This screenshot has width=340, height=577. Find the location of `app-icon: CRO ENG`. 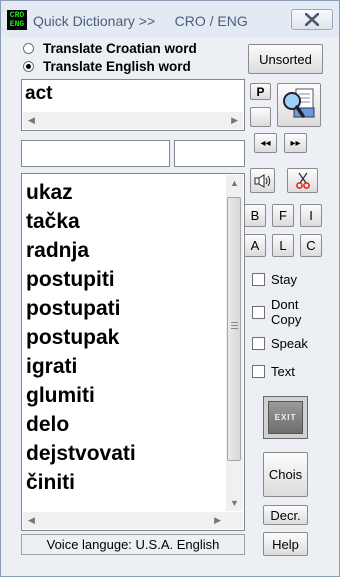

app-icon: CRO ENG is located at coordinates (17, 20).